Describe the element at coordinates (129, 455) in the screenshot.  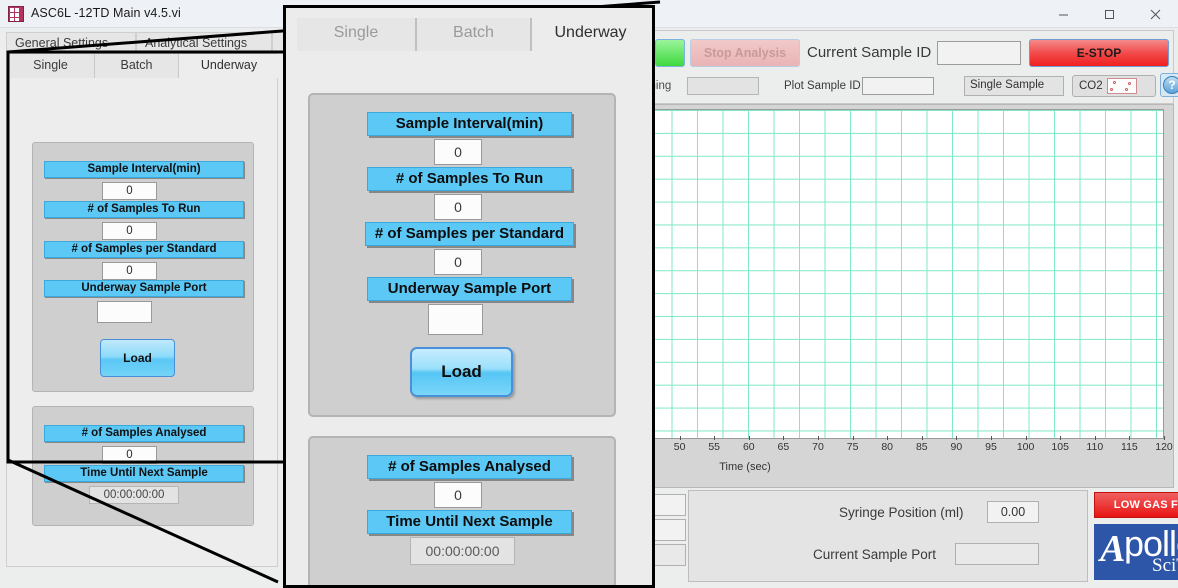
I see `samples-analysed-value: 0` at that location.